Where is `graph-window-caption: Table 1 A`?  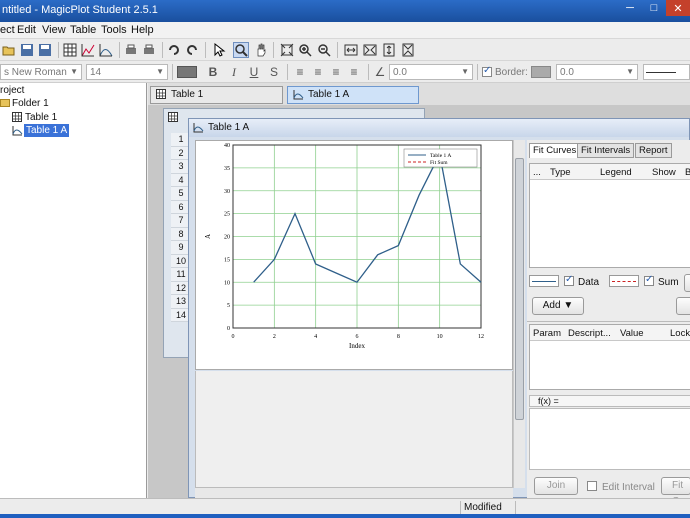
graph-window-caption: Table 1 A is located at coordinates (439, 128).